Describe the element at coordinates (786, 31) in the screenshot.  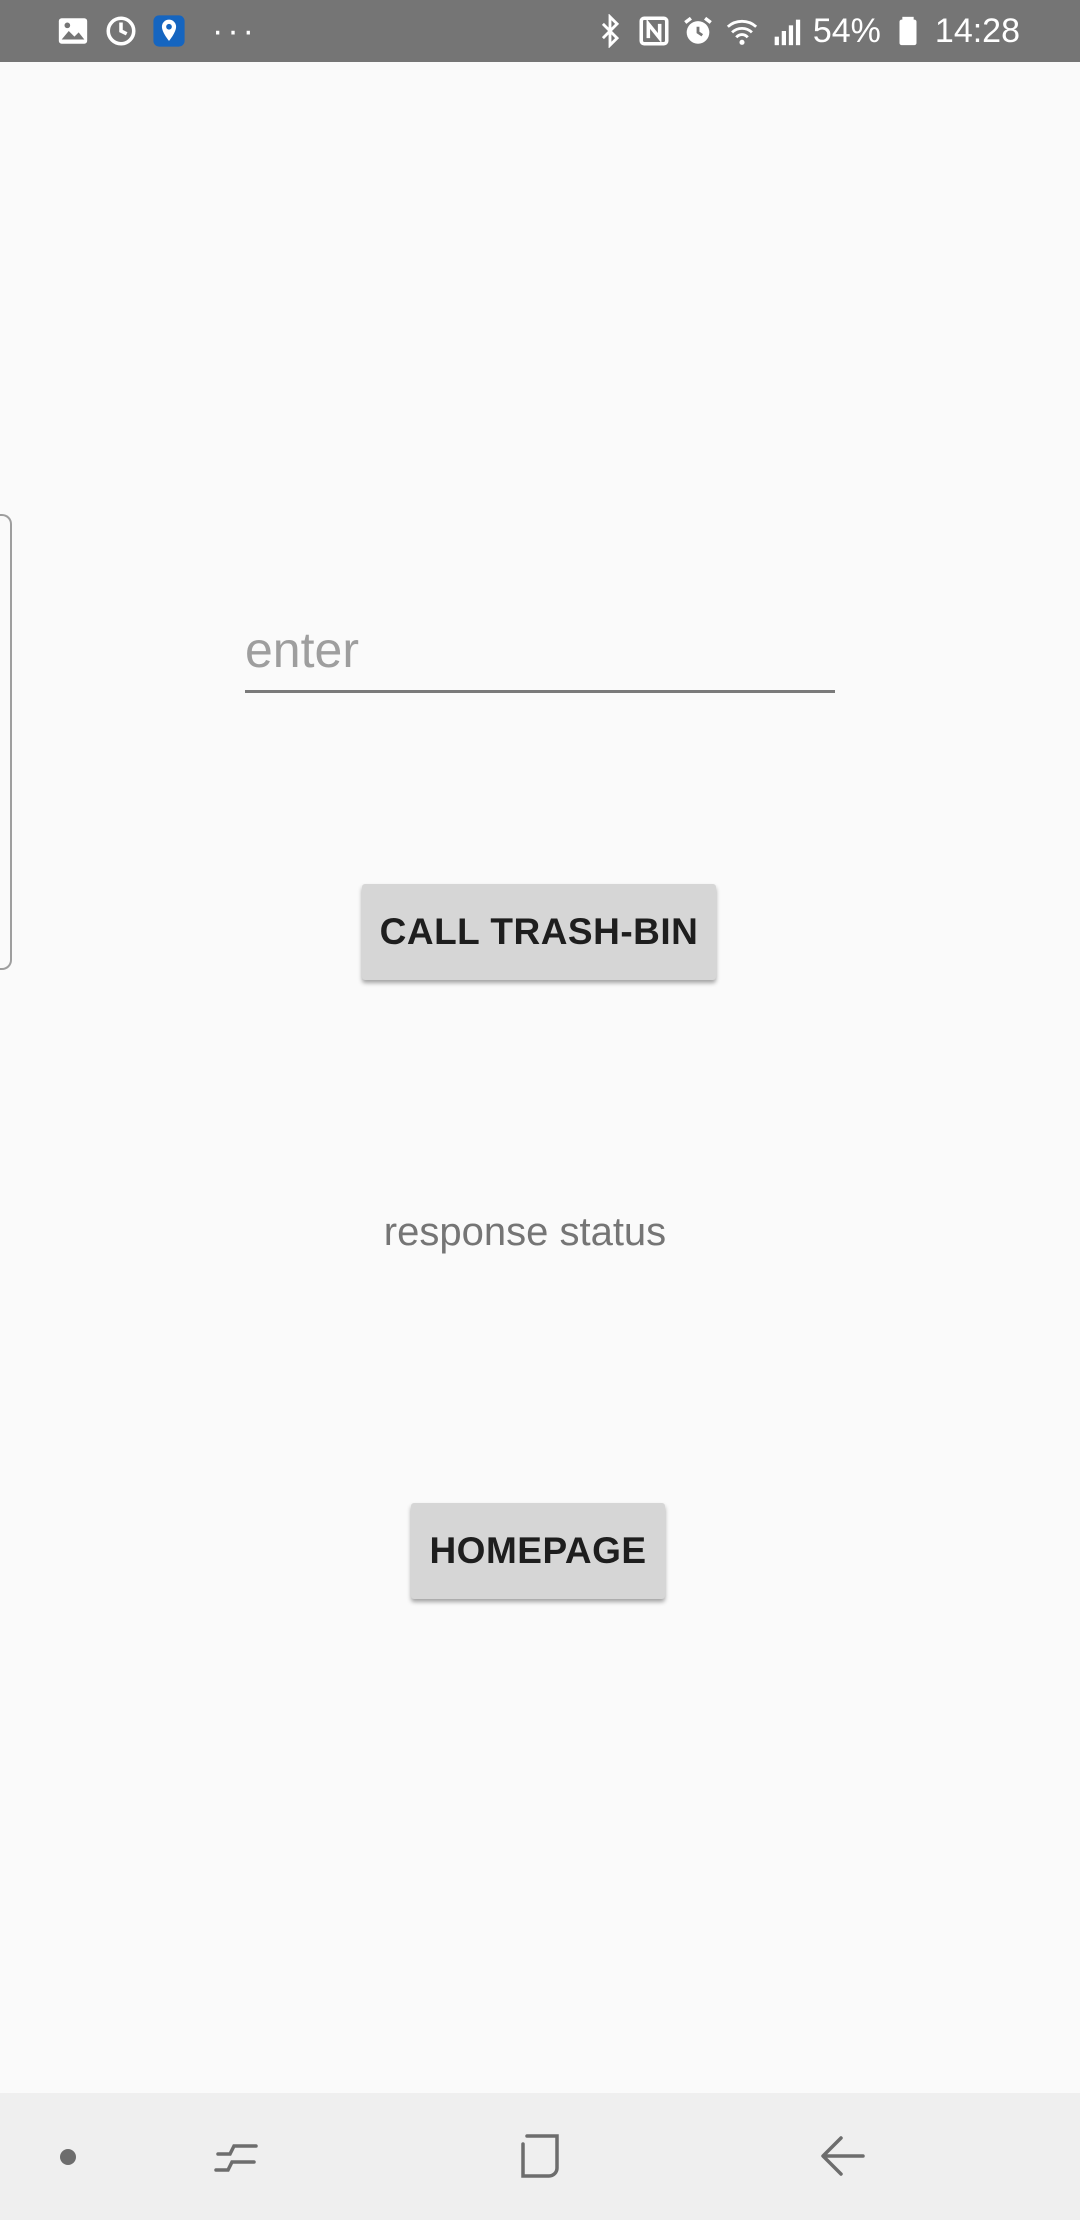
I see `signal-4g-icon` at that location.